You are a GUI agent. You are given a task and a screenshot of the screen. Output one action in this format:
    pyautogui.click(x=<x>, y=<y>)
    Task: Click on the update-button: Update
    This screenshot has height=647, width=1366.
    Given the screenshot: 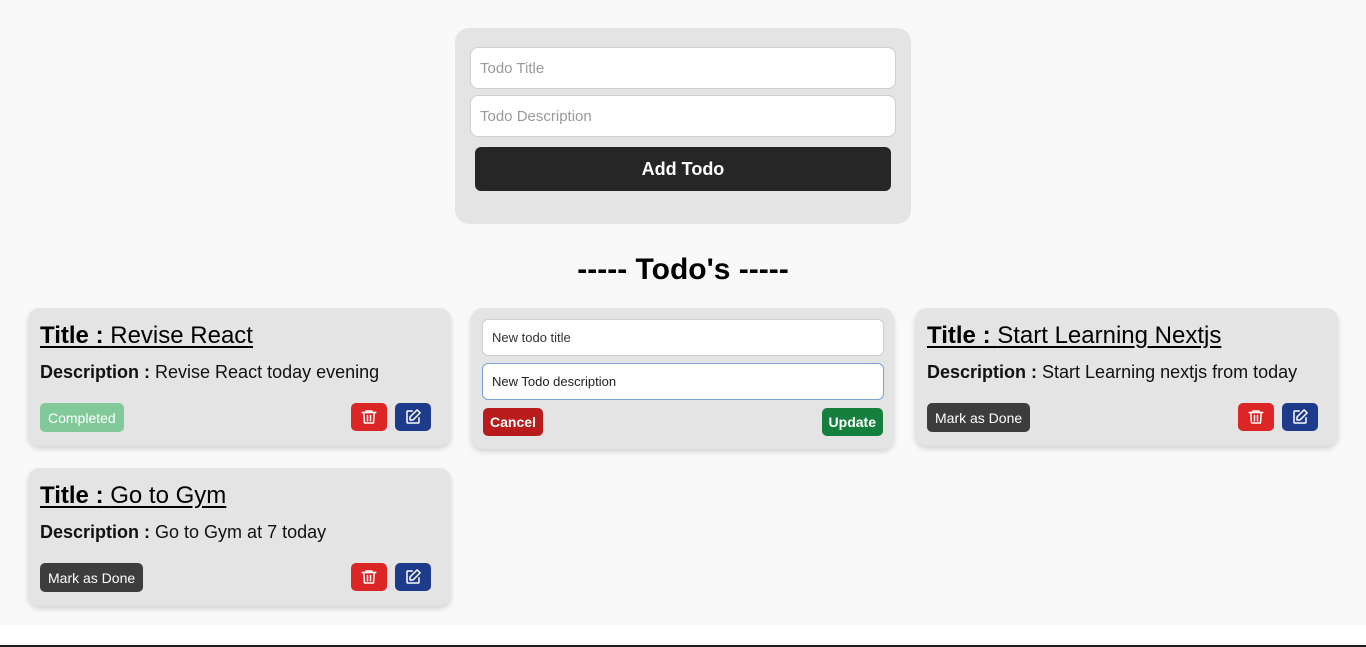 What is the action you would take?
    pyautogui.click(x=852, y=422)
    